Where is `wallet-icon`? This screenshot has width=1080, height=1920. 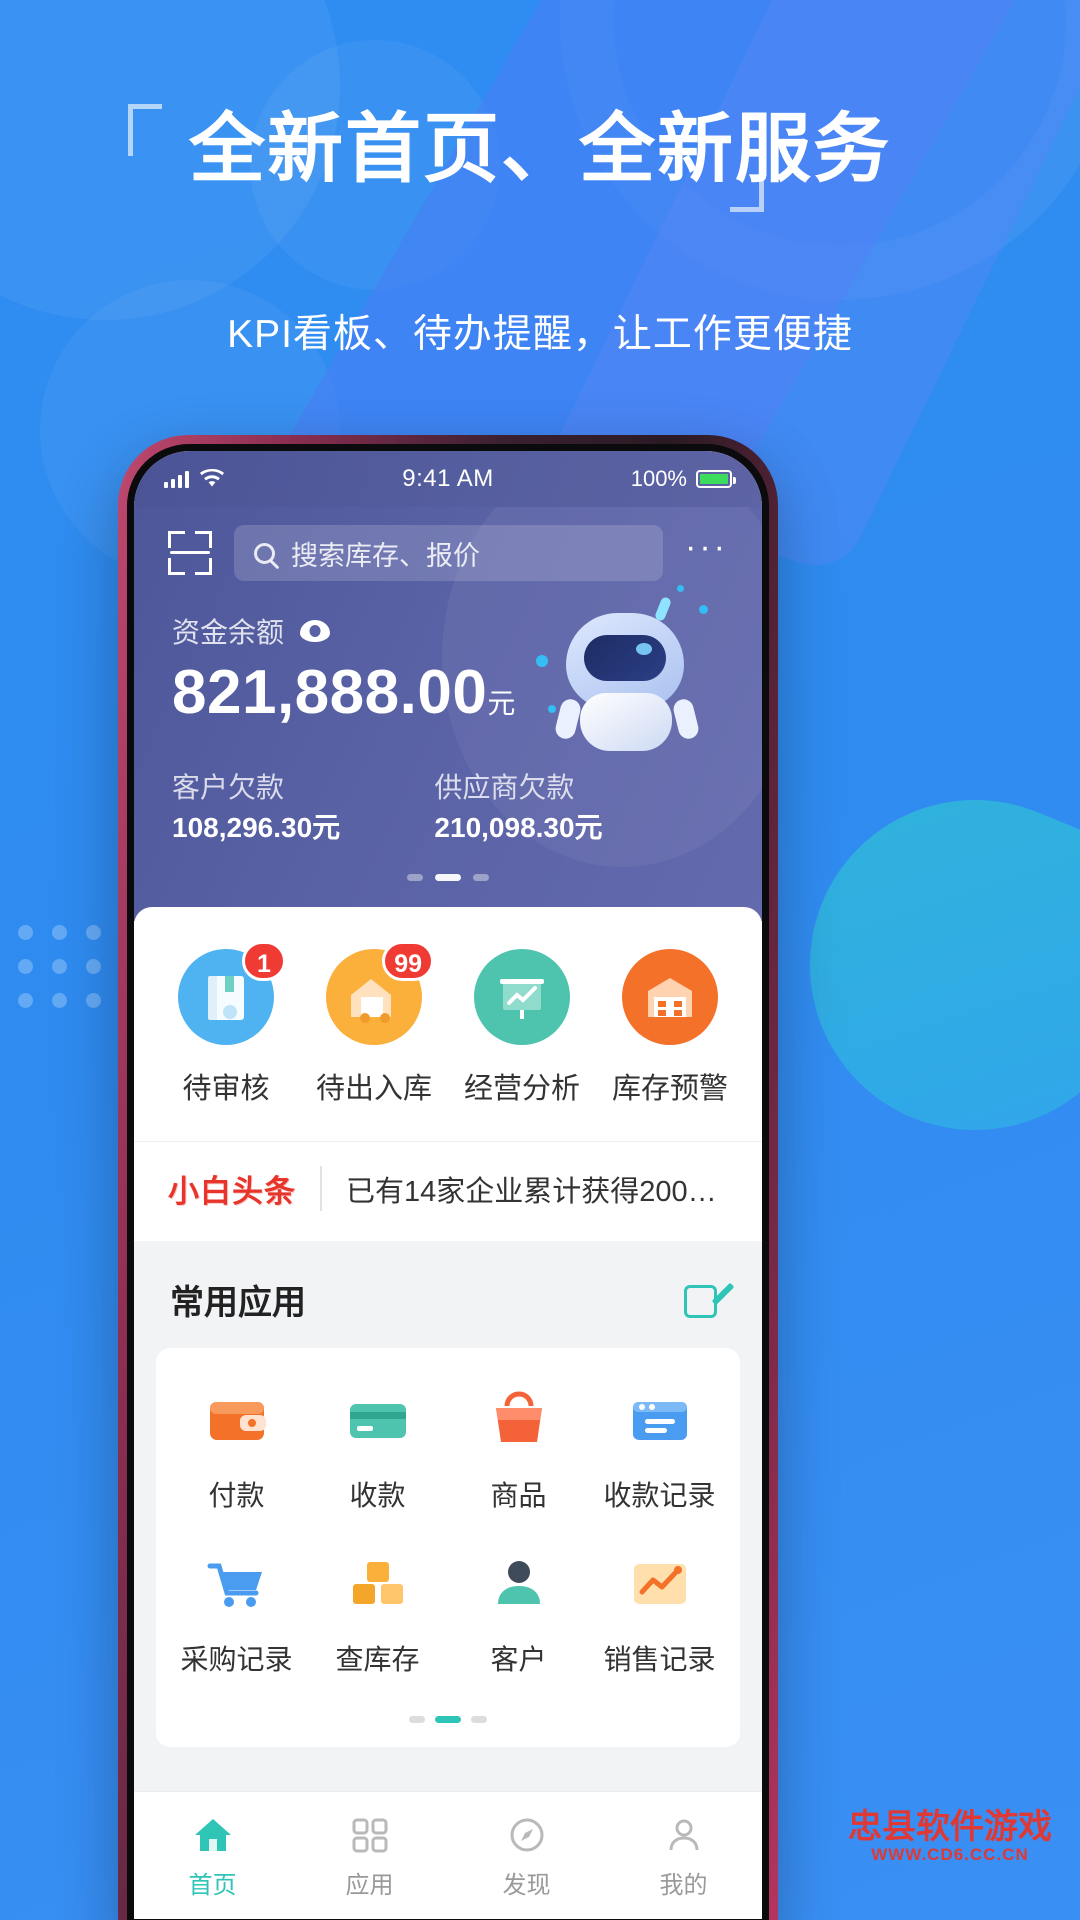
wallet-icon is located at coordinates (237, 1419).